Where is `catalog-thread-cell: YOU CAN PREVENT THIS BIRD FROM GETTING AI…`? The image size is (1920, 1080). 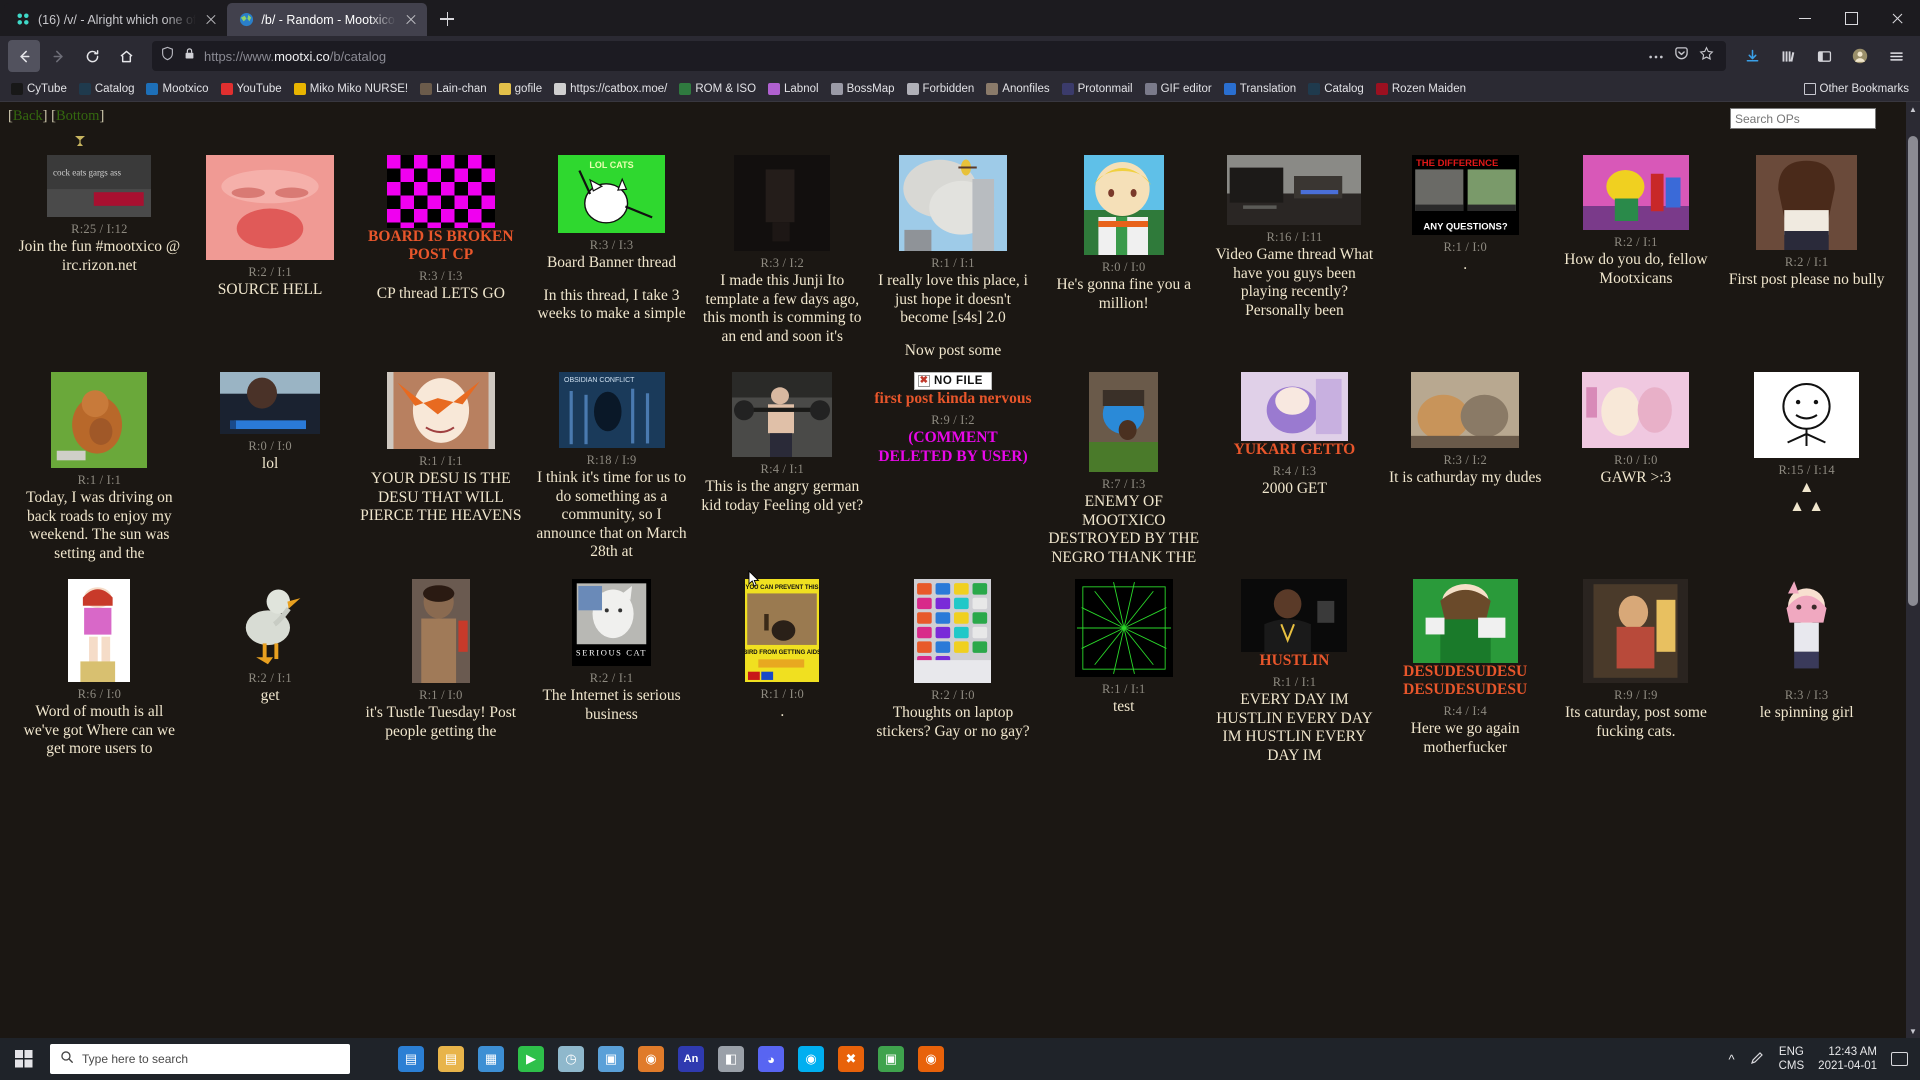
catalog-thread-cell: YOU CAN PREVENT THIS BIRD FROM GETTING AI… is located at coordinates (782, 652).